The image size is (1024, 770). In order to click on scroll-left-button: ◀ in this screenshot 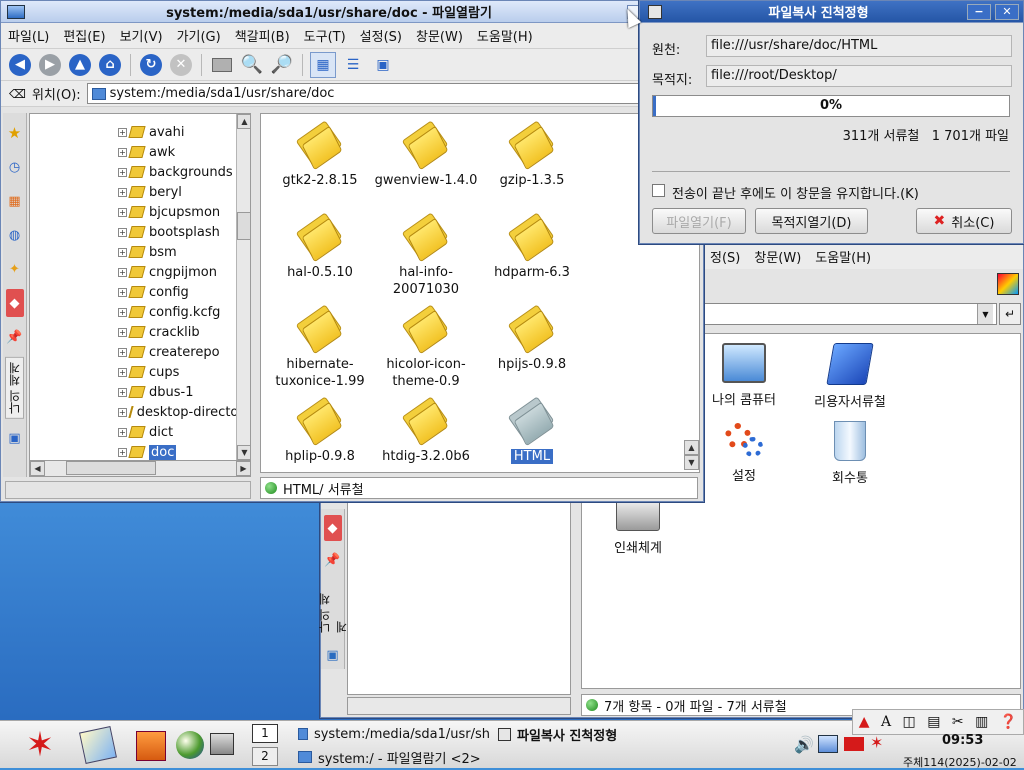, I will do `click(37, 468)`.